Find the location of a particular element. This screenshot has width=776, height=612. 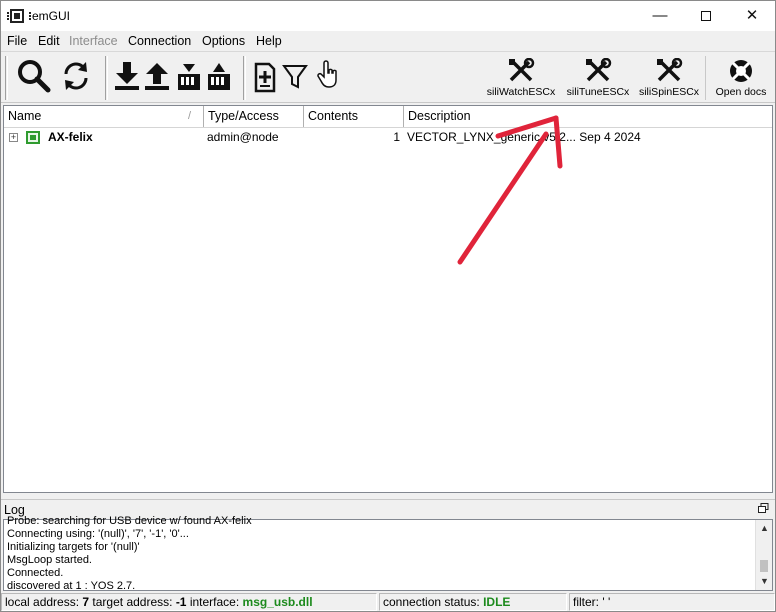

silispinescx-button: siliSpinESCx is located at coordinates (669, 78).